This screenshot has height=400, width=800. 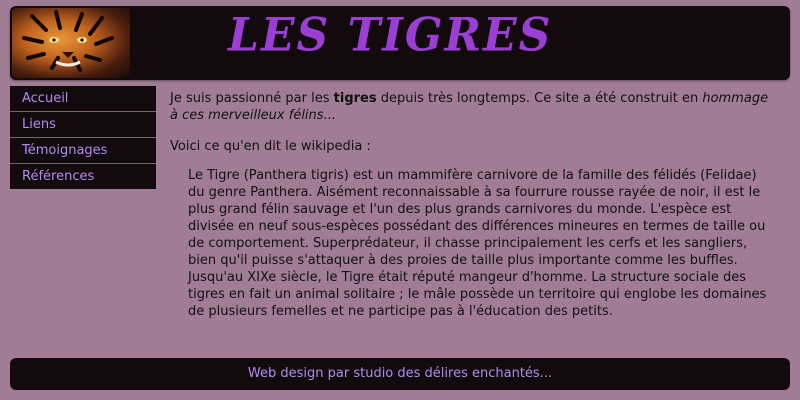 What do you see at coordinates (390, 35) in the screenshot?
I see `site-title: LES TIGRES` at bounding box center [390, 35].